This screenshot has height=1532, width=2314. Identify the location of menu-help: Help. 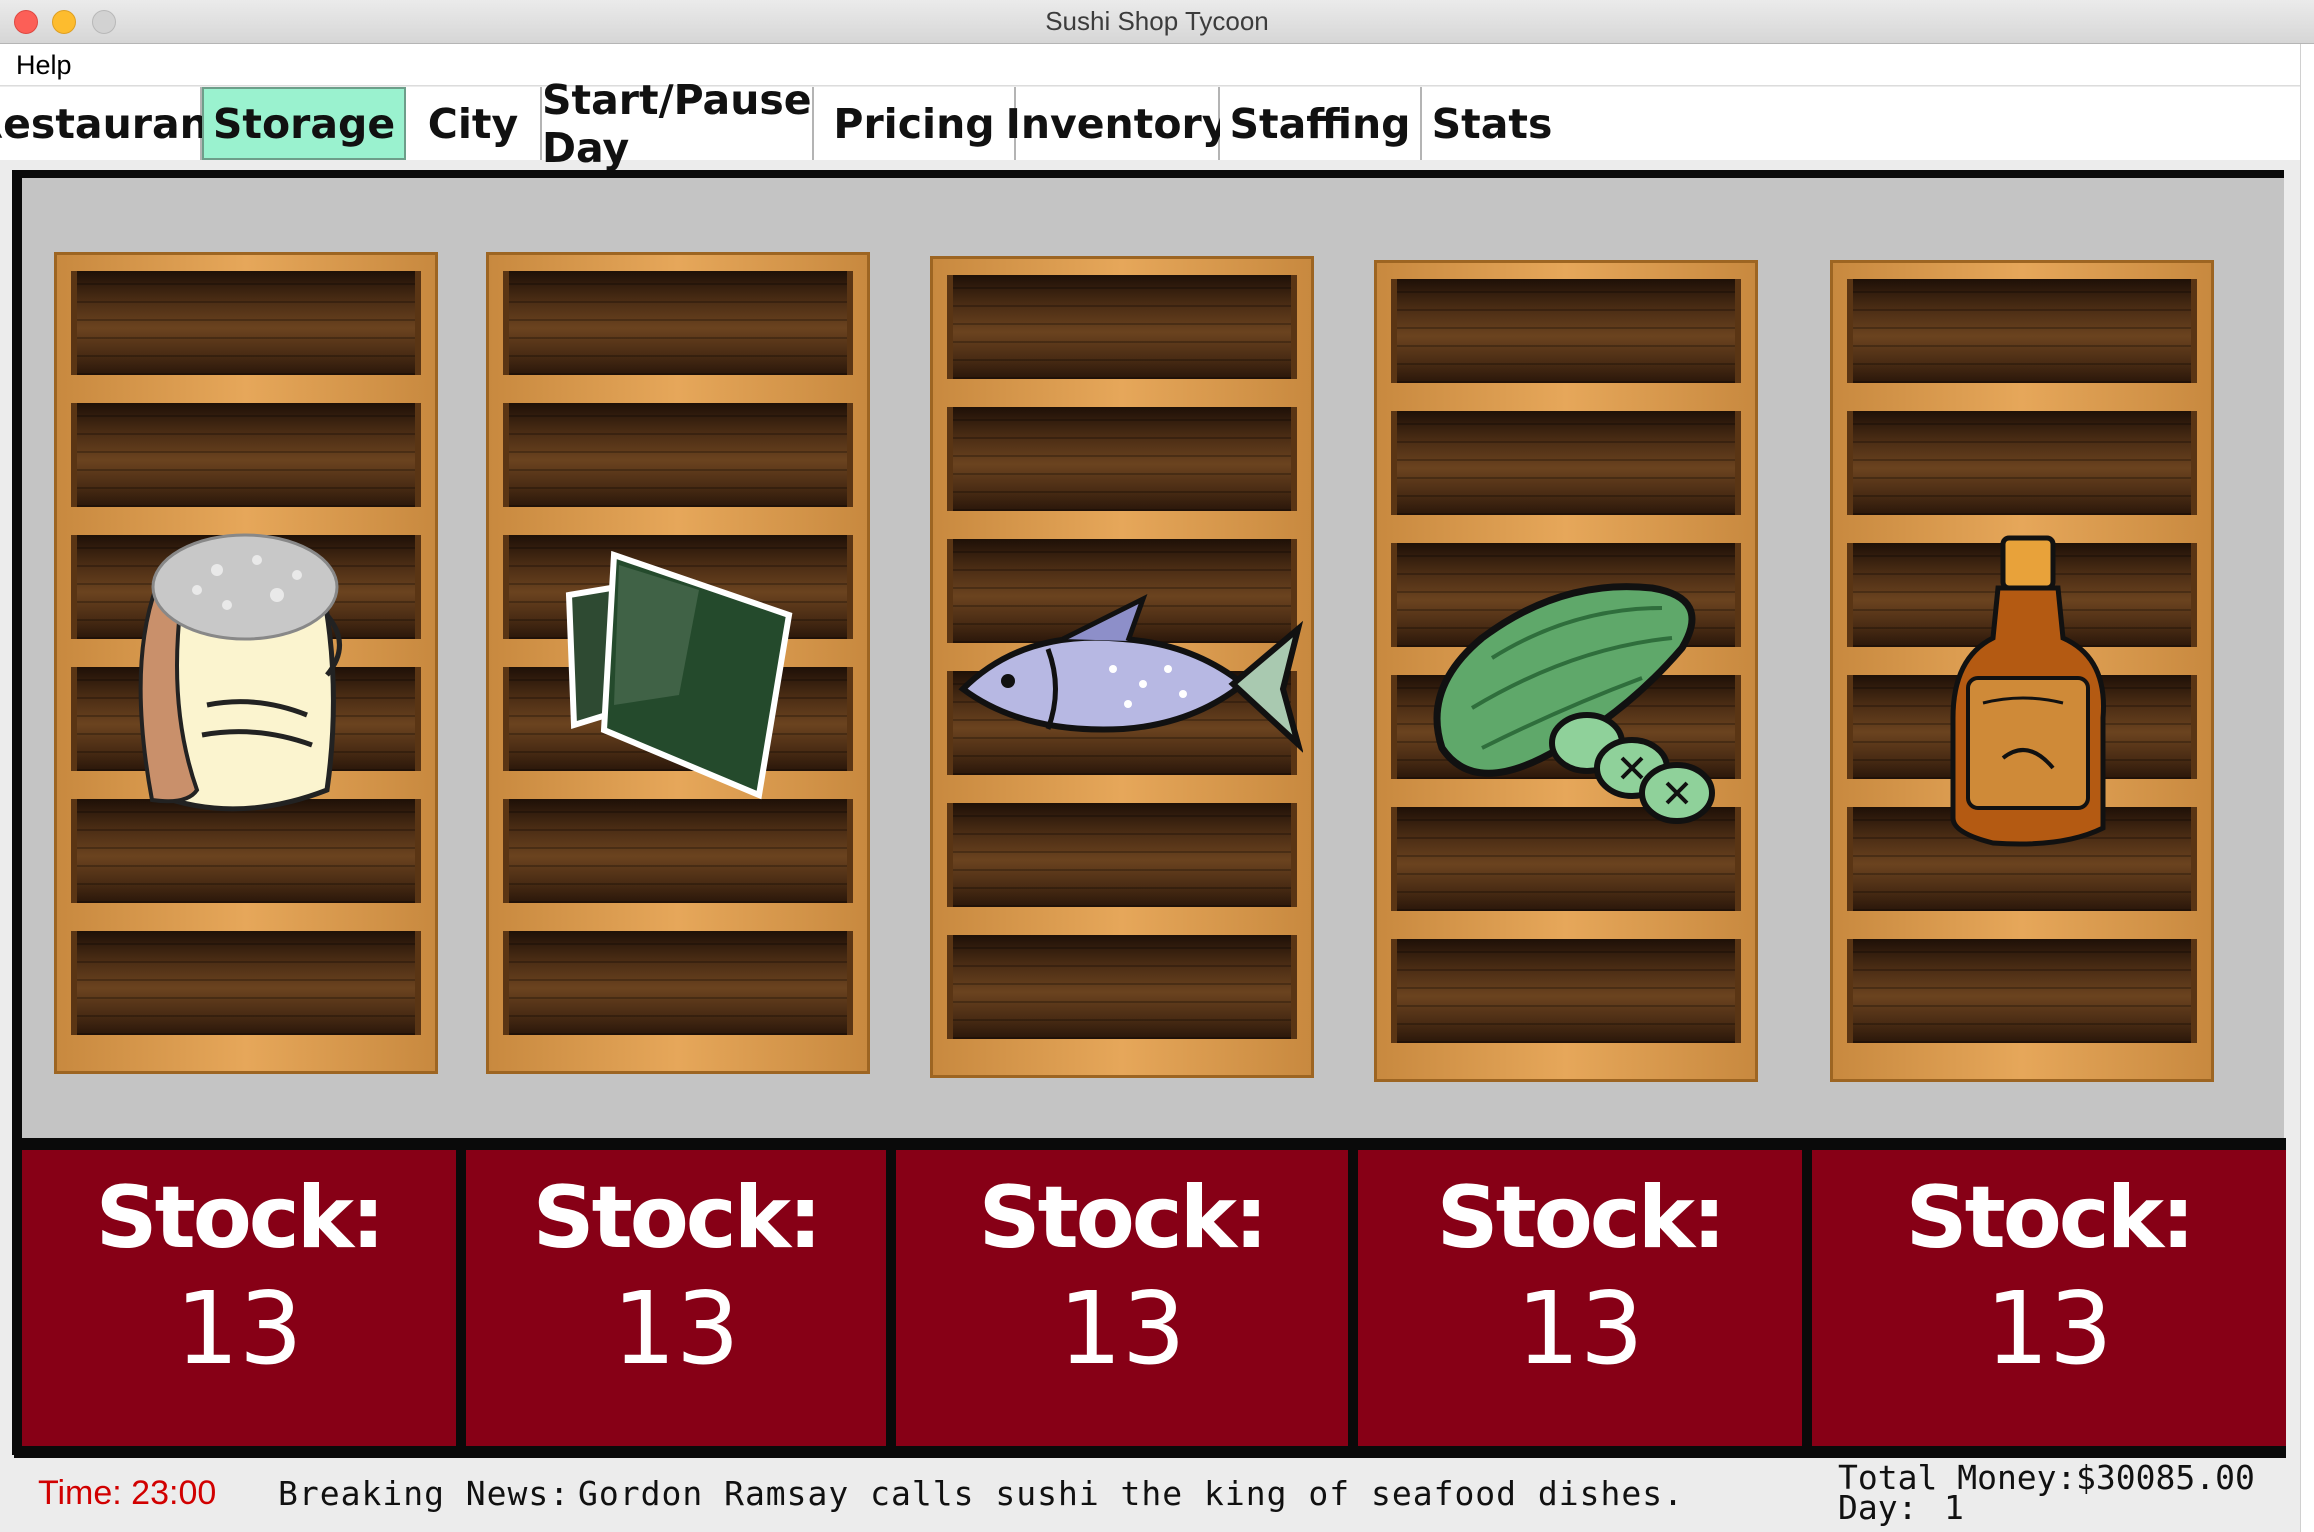
(44, 65).